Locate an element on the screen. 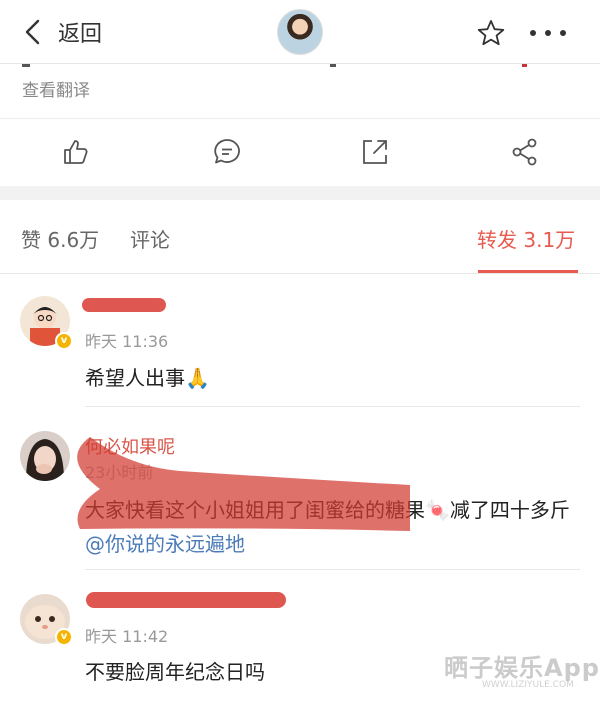  watermark-url: WWW.LIZIYULE.COM is located at coordinates (528, 685).